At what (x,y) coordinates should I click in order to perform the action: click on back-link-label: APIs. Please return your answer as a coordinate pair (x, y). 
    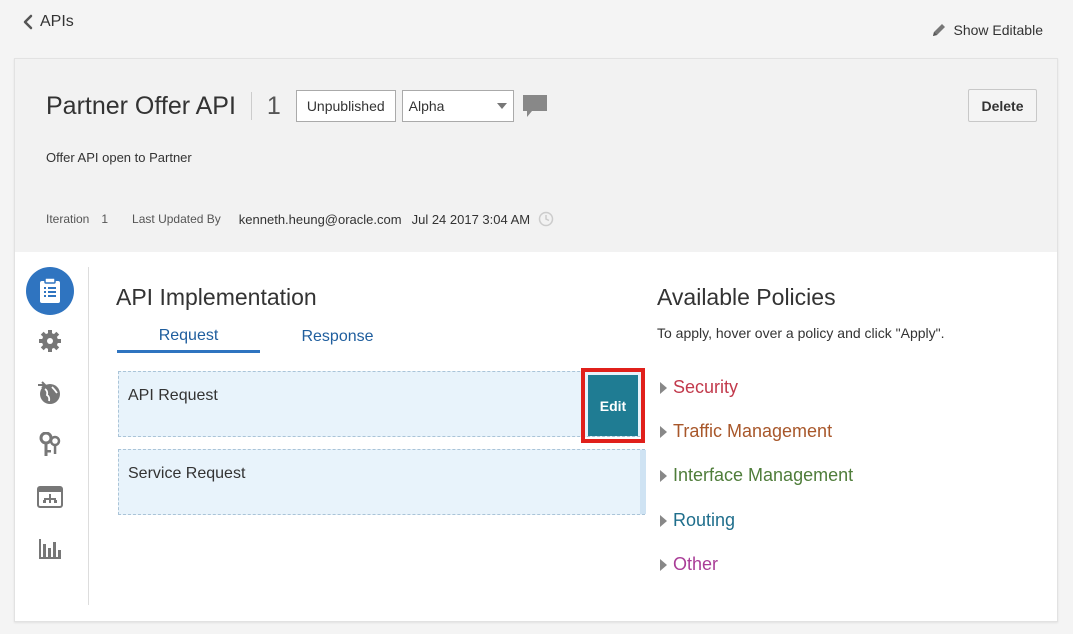
    Looking at the image, I should click on (57, 21).